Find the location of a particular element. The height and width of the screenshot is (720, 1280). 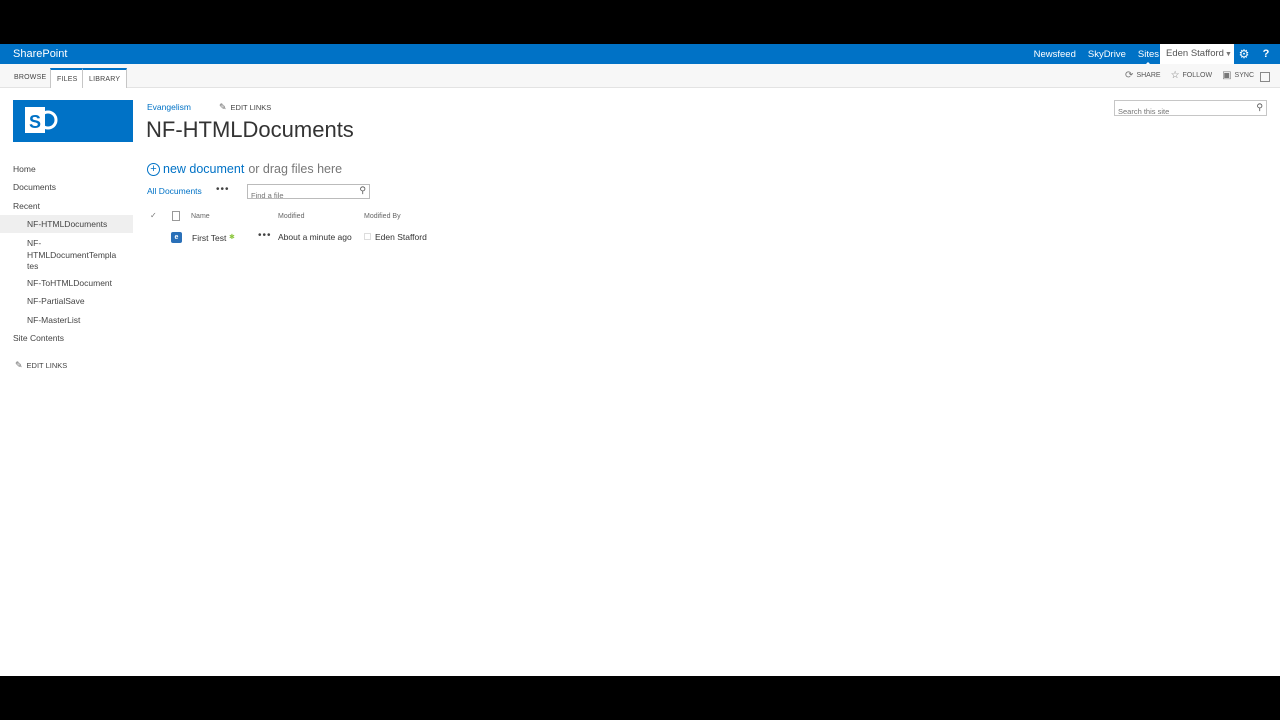

sharepoint-brand-link: SharePoint is located at coordinates (40, 54).